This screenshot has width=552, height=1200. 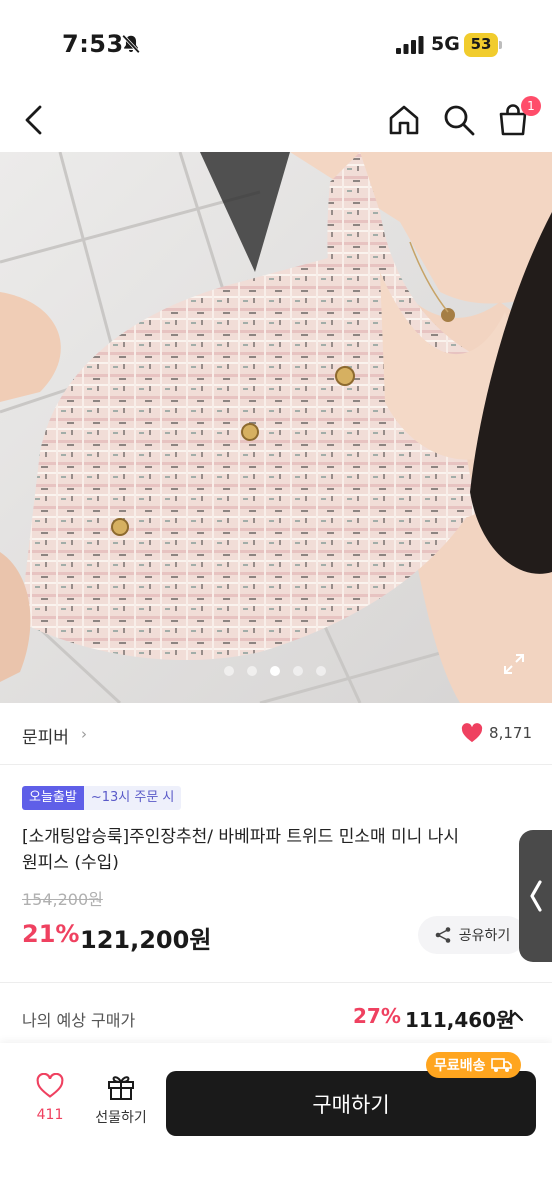 What do you see at coordinates (50, 1085) in the screenshot?
I see `heart-outline-icon` at bounding box center [50, 1085].